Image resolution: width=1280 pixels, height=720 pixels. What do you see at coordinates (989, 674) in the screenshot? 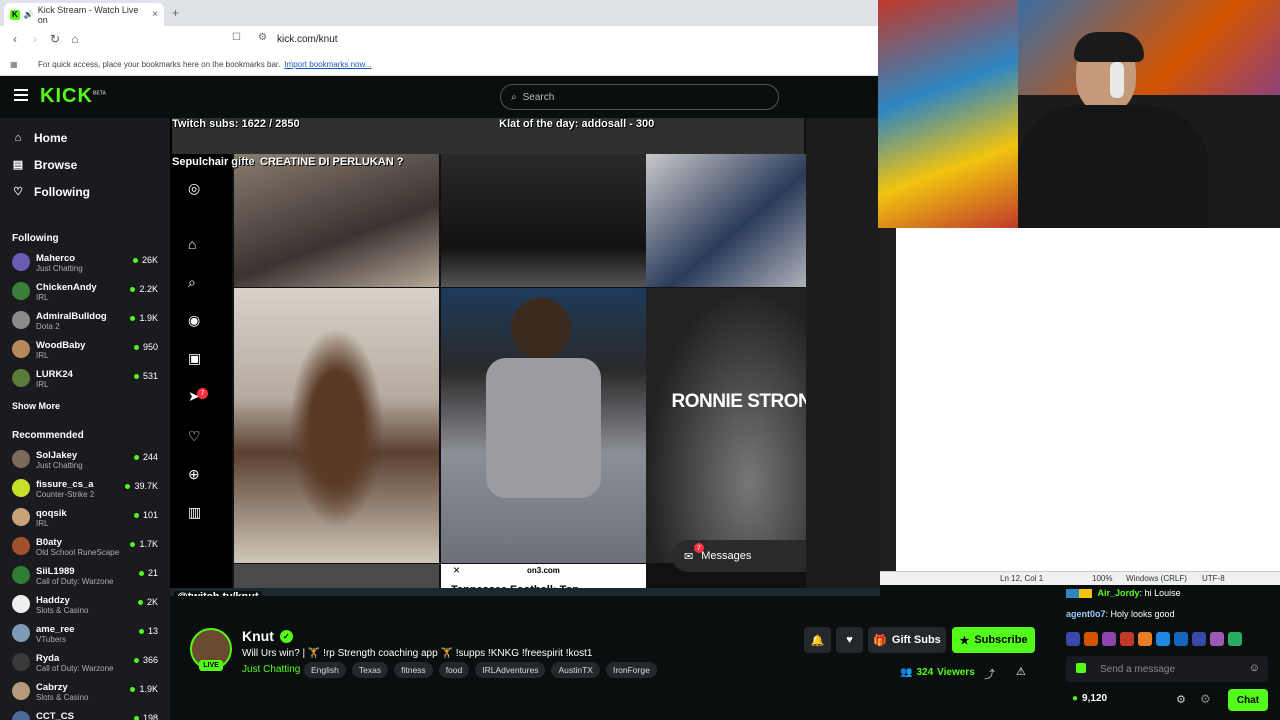
I see `share-icon: ⤴` at bounding box center [989, 674].